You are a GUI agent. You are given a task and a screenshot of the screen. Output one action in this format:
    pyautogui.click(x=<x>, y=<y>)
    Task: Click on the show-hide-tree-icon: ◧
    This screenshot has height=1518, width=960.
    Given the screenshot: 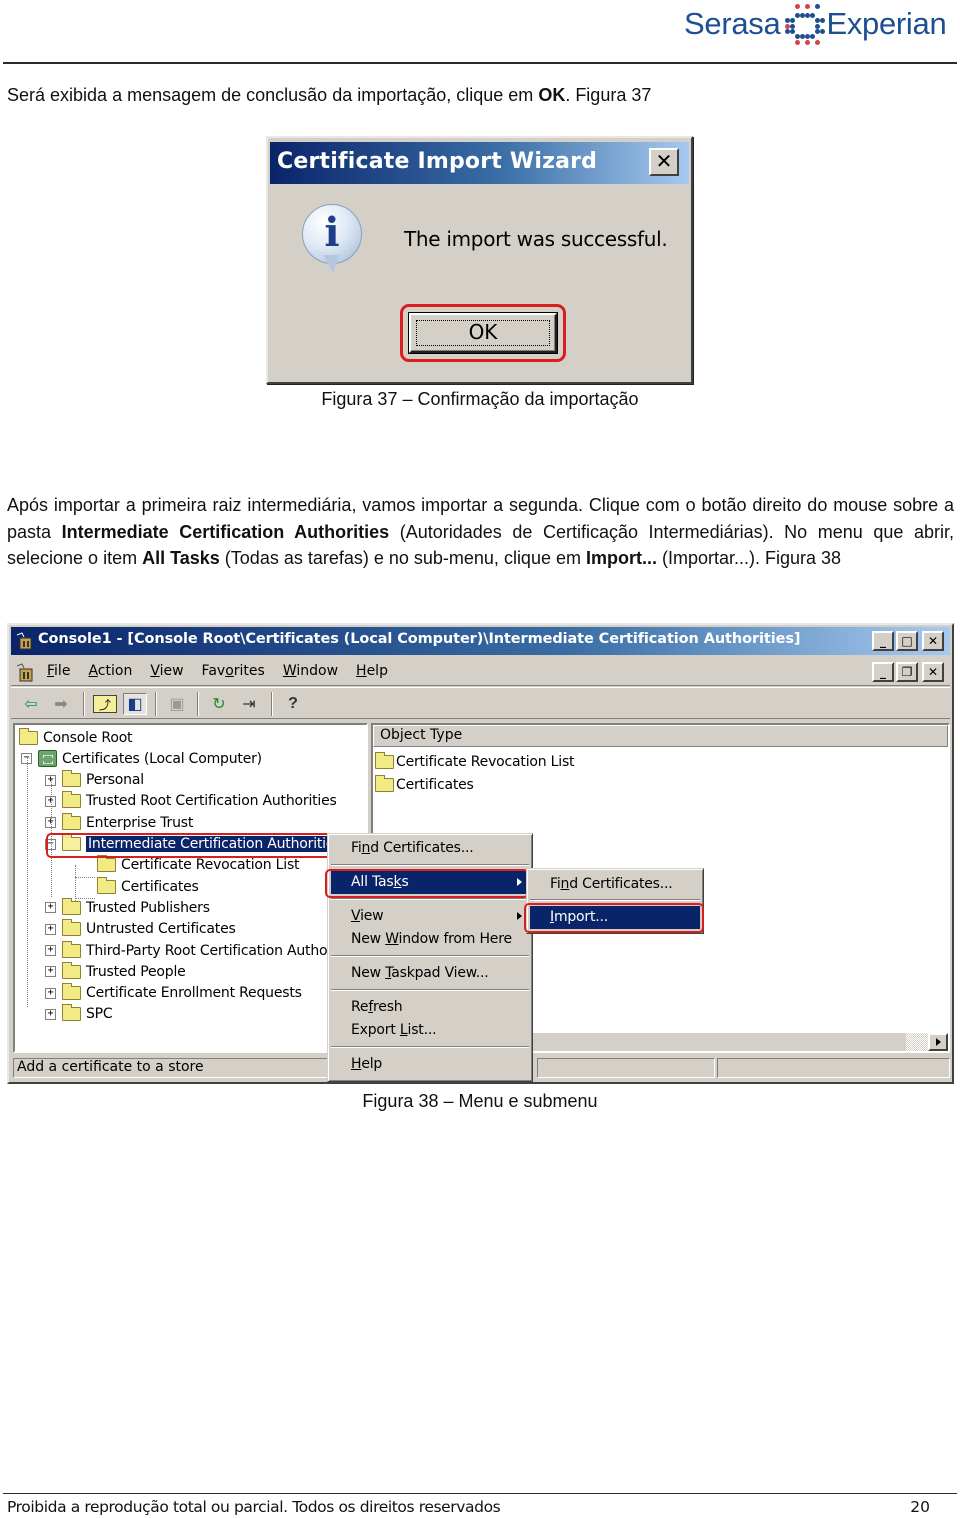 What is the action you would take?
    pyautogui.click(x=135, y=704)
    